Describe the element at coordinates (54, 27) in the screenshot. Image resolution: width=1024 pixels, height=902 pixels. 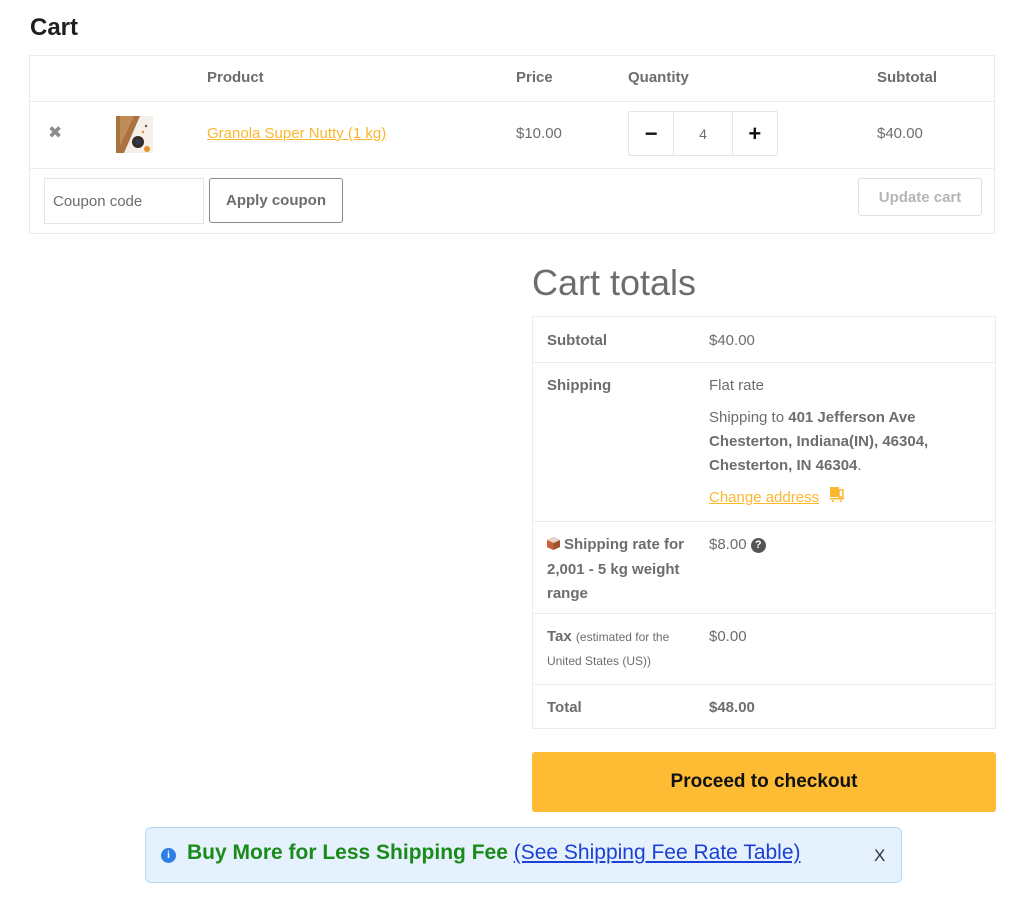
I see `page-title: Cart` at that location.